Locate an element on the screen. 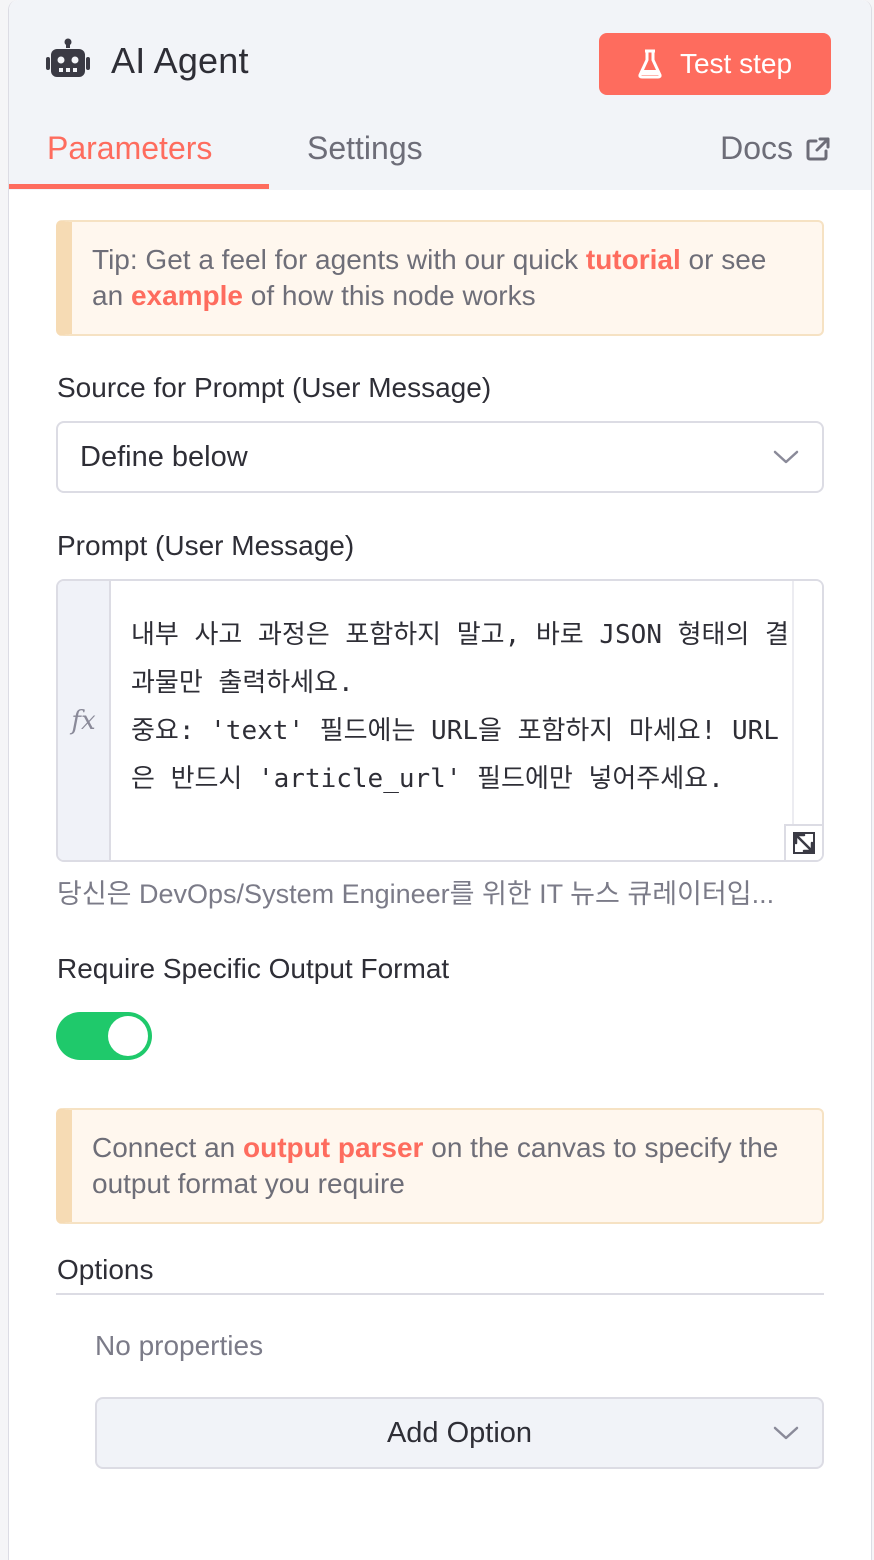 The width and height of the screenshot is (874, 1560). prompt-source-value: Define below is located at coordinates (164, 456).